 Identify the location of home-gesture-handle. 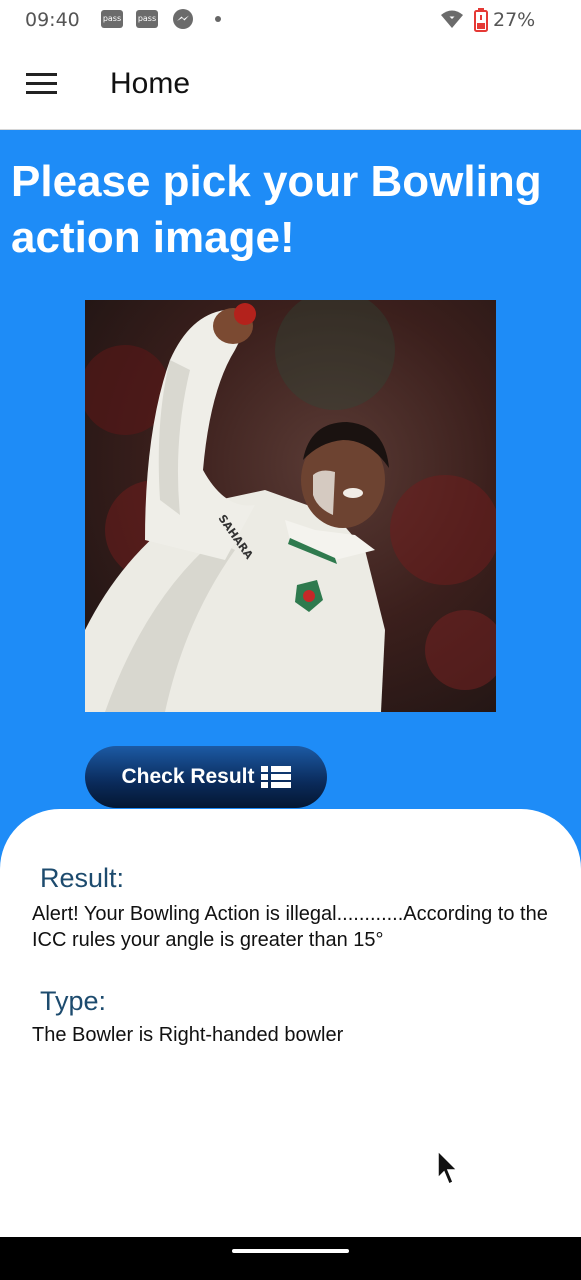
(290, 1251).